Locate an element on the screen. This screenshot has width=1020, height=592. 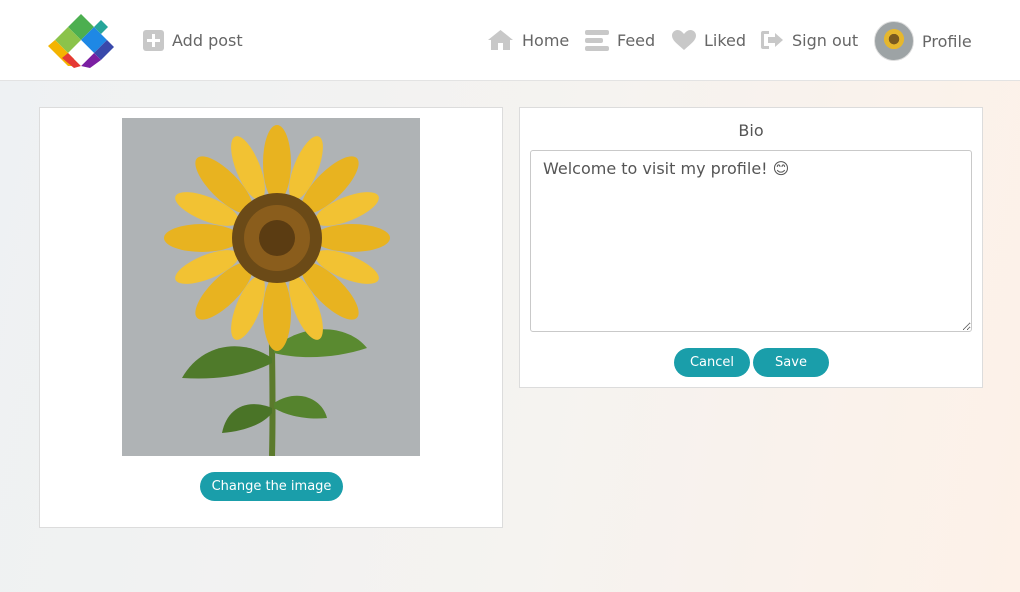
nav-profile: Profile is located at coordinates (923, 41).